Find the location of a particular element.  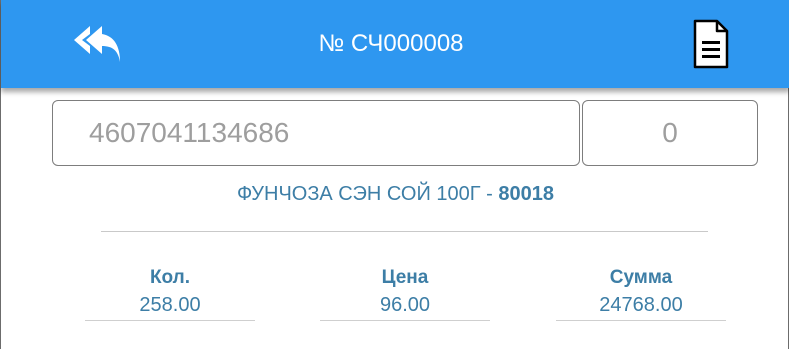

document-icon is located at coordinates (711, 44).